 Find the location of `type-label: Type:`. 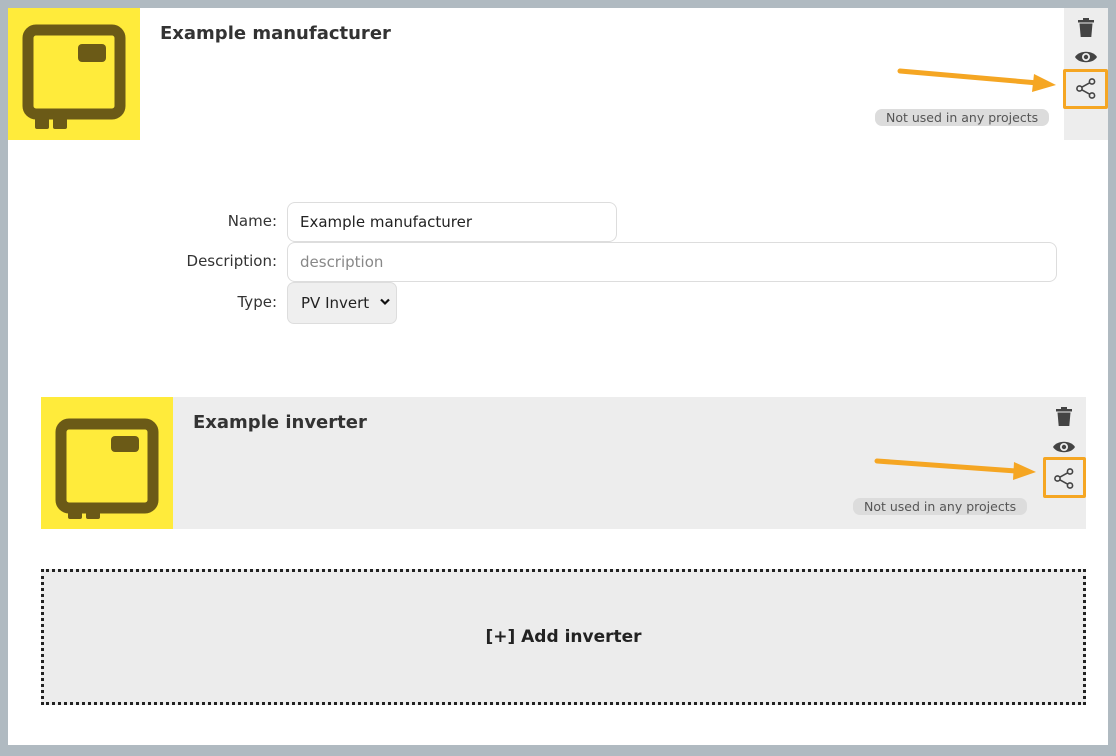

type-label: Type: is located at coordinates (257, 302).